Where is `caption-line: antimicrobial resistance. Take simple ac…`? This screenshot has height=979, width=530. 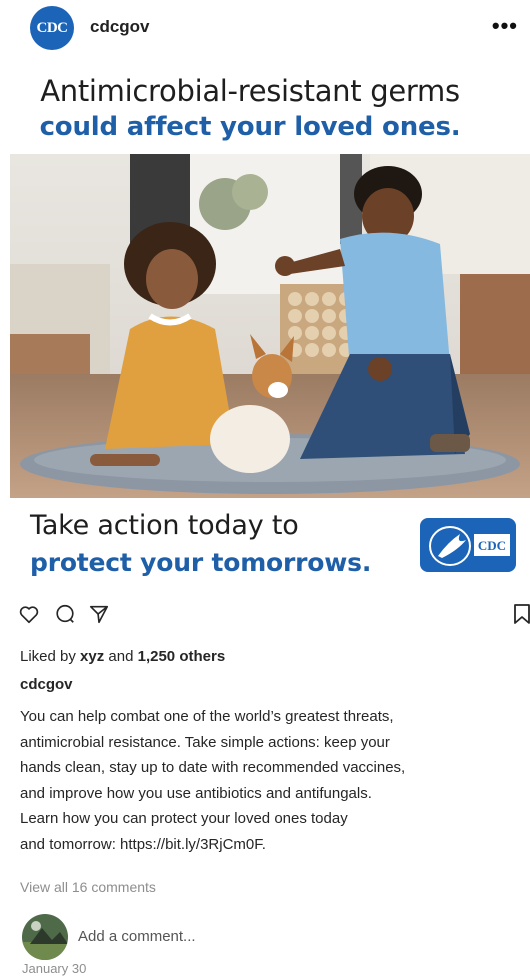 caption-line: antimicrobial resistance. Take simple ac… is located at coordinates (205, 742).